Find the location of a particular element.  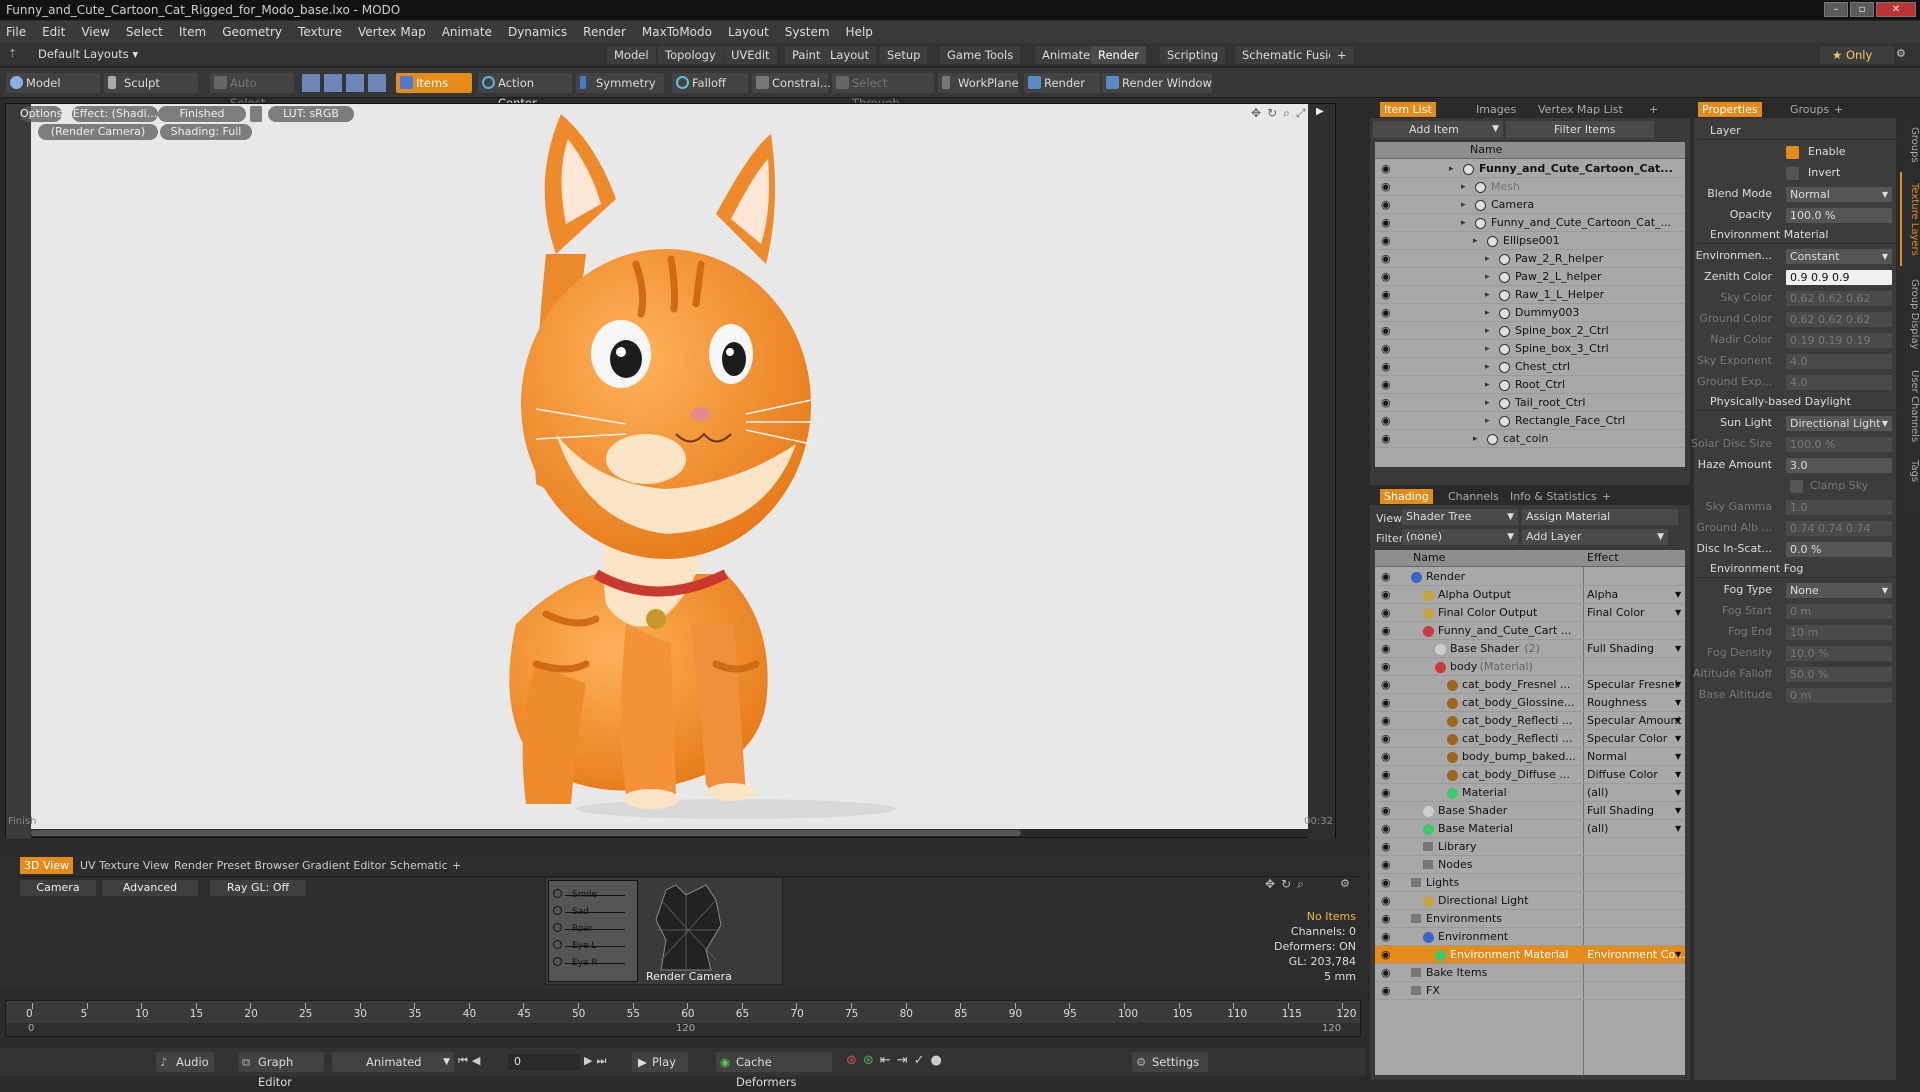

prop-field-ground: 0.62 0.62 0.62 is located at coordinates (1839, 319).